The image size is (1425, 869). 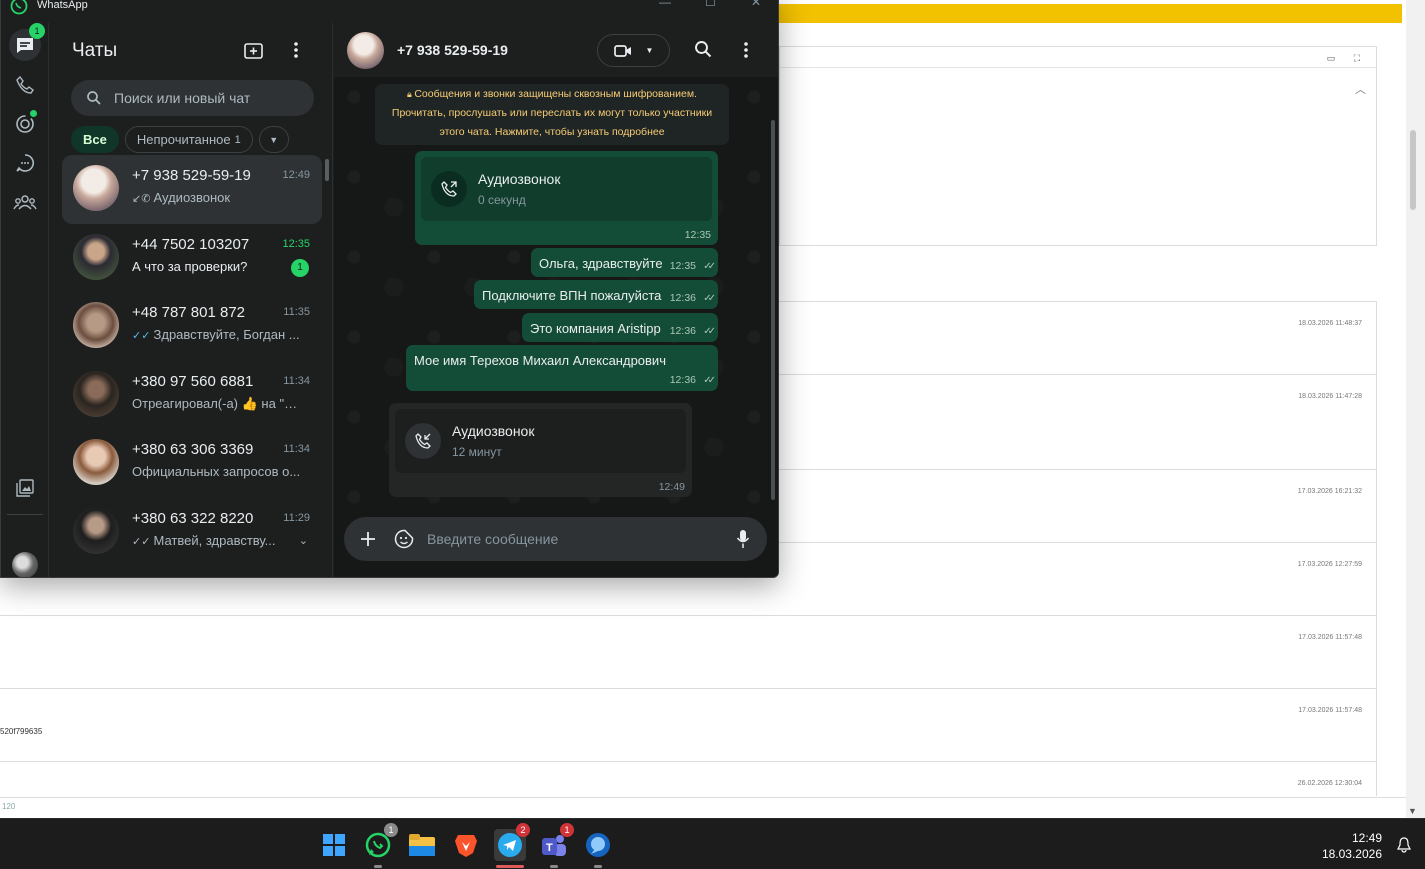 I want to click on chat-list-scrollbar, so click(x=327, y=360).